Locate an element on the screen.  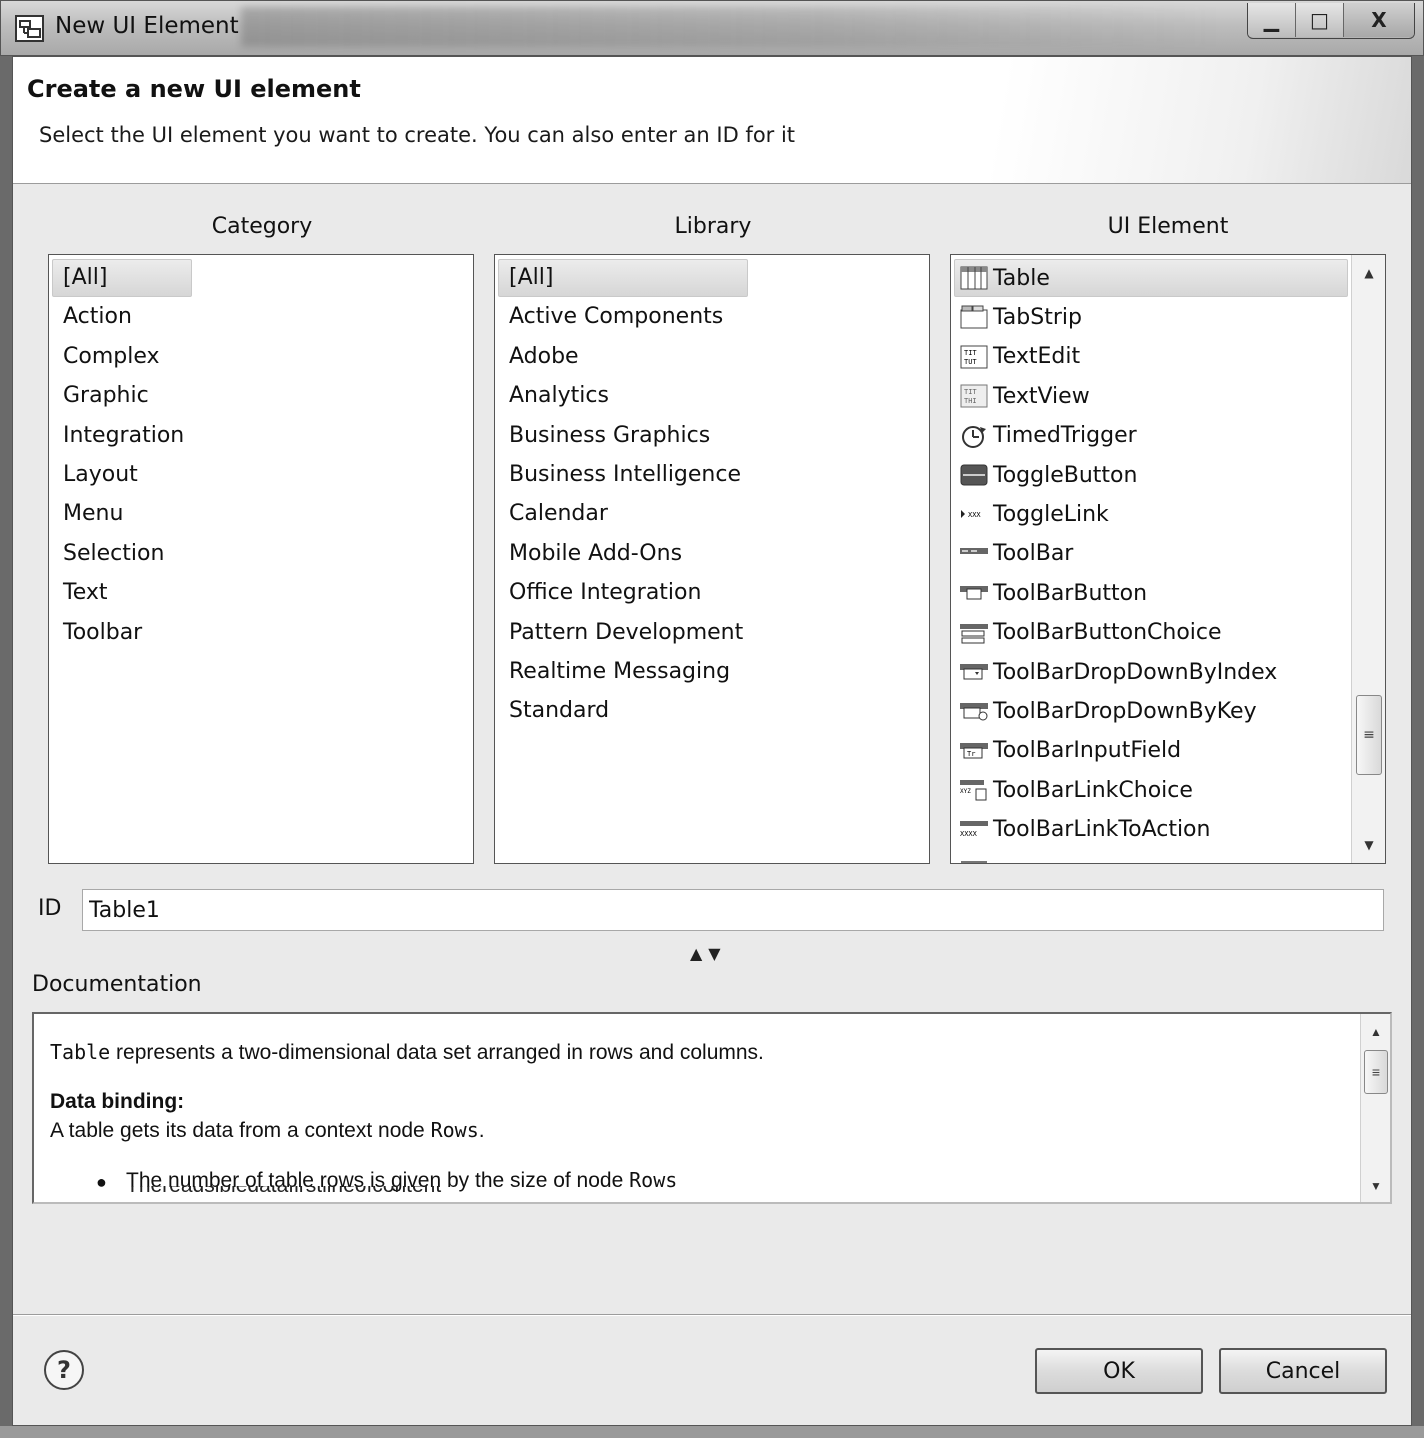
ui-element-item-partial is located at coordinates (976, 857).